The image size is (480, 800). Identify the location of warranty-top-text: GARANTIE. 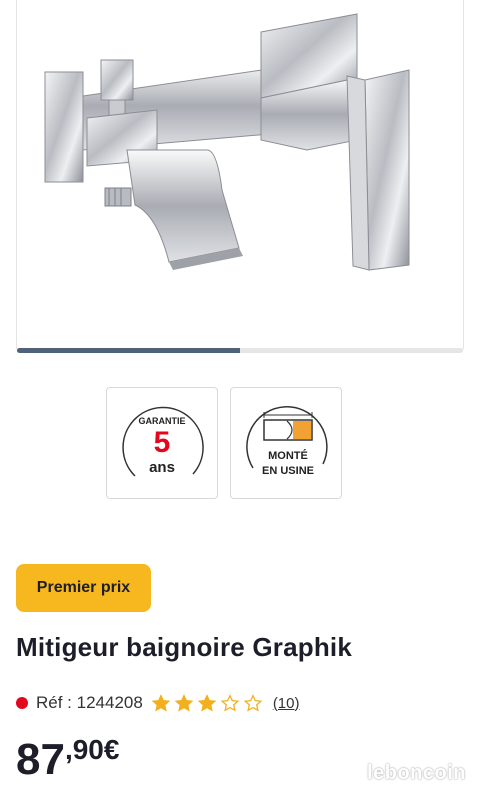
(162, 421).